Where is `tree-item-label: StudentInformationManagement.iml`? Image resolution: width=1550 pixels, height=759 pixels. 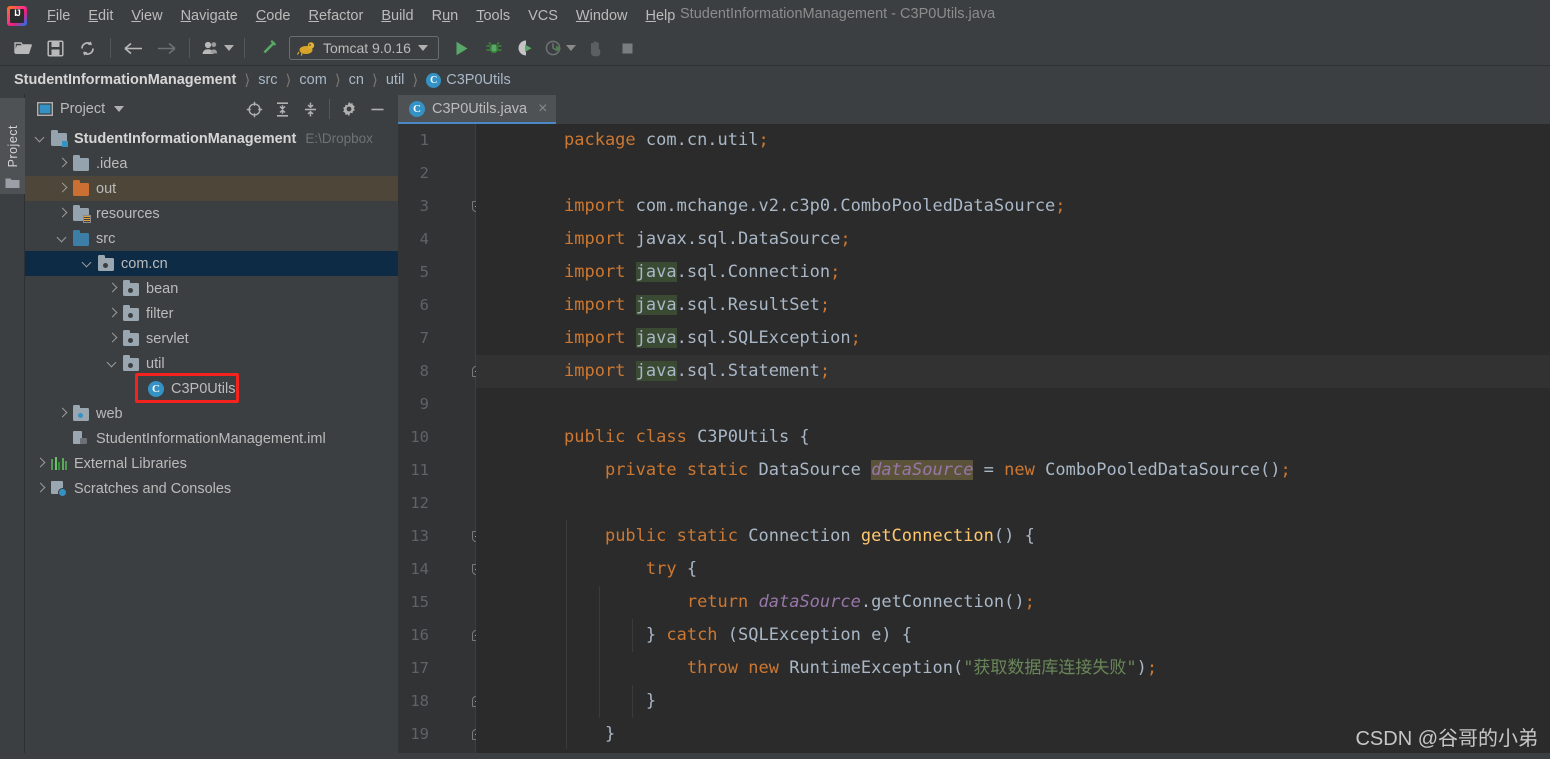 tree-item-label: StudentInformationManagement.iml is located at coordinates (211, 438).